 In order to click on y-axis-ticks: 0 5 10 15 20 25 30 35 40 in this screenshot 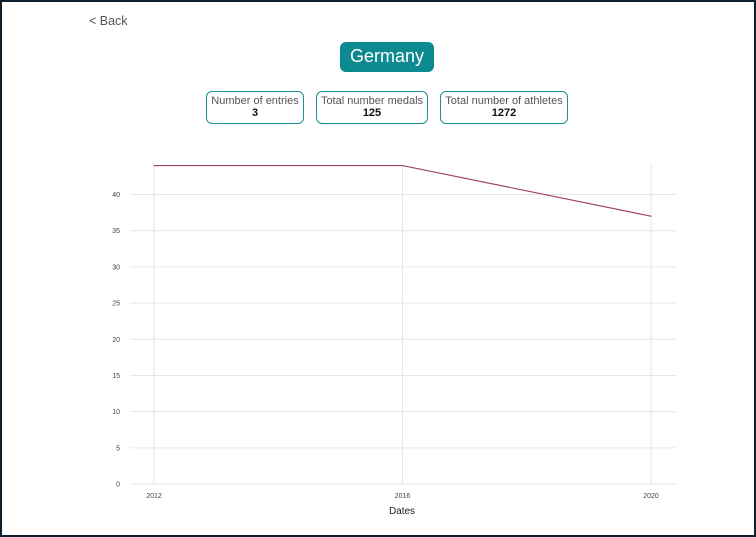, I will do `click(116, 340)`.